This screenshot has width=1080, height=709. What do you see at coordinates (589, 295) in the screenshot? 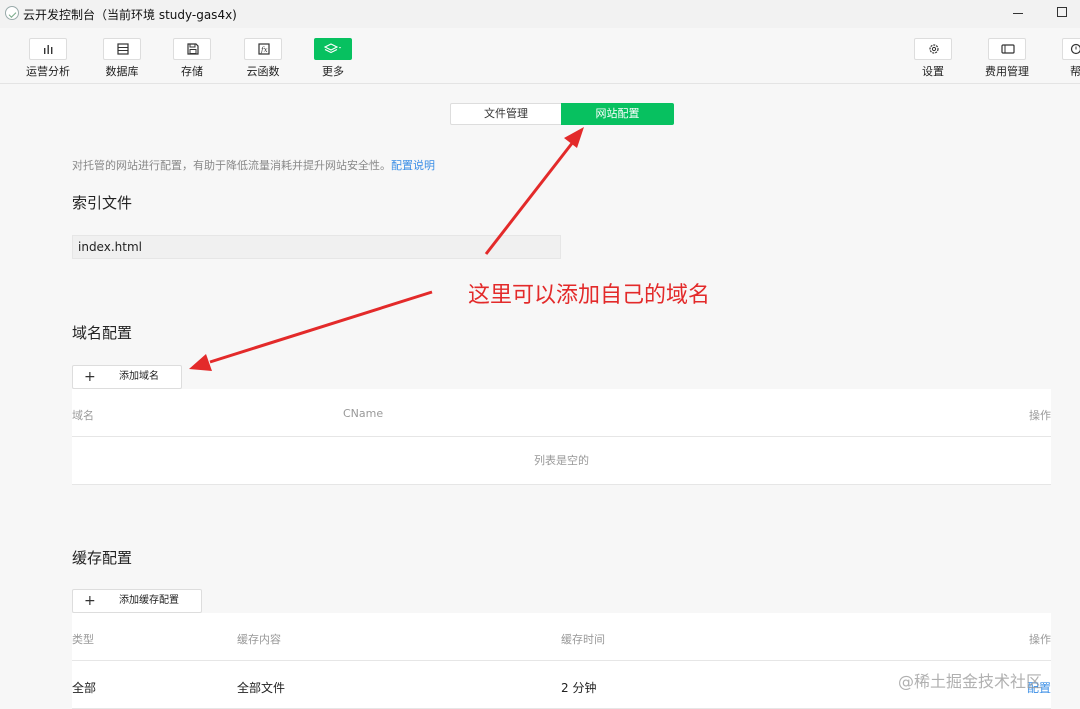
I see `annotation-text: 这里可以添加自己的域名` at bounding box center [589, 295].